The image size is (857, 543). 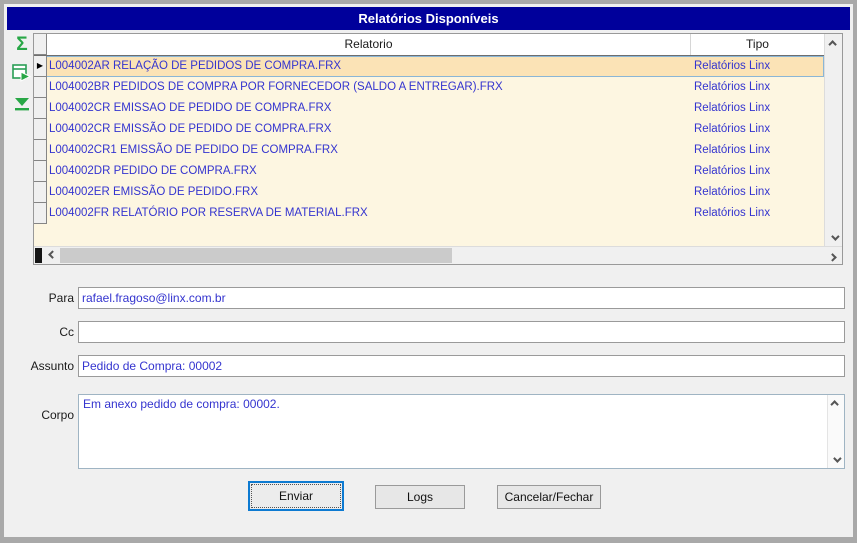 I want to click on titlebar: Relatórios Disponíveis, so click(x=428, y=18).